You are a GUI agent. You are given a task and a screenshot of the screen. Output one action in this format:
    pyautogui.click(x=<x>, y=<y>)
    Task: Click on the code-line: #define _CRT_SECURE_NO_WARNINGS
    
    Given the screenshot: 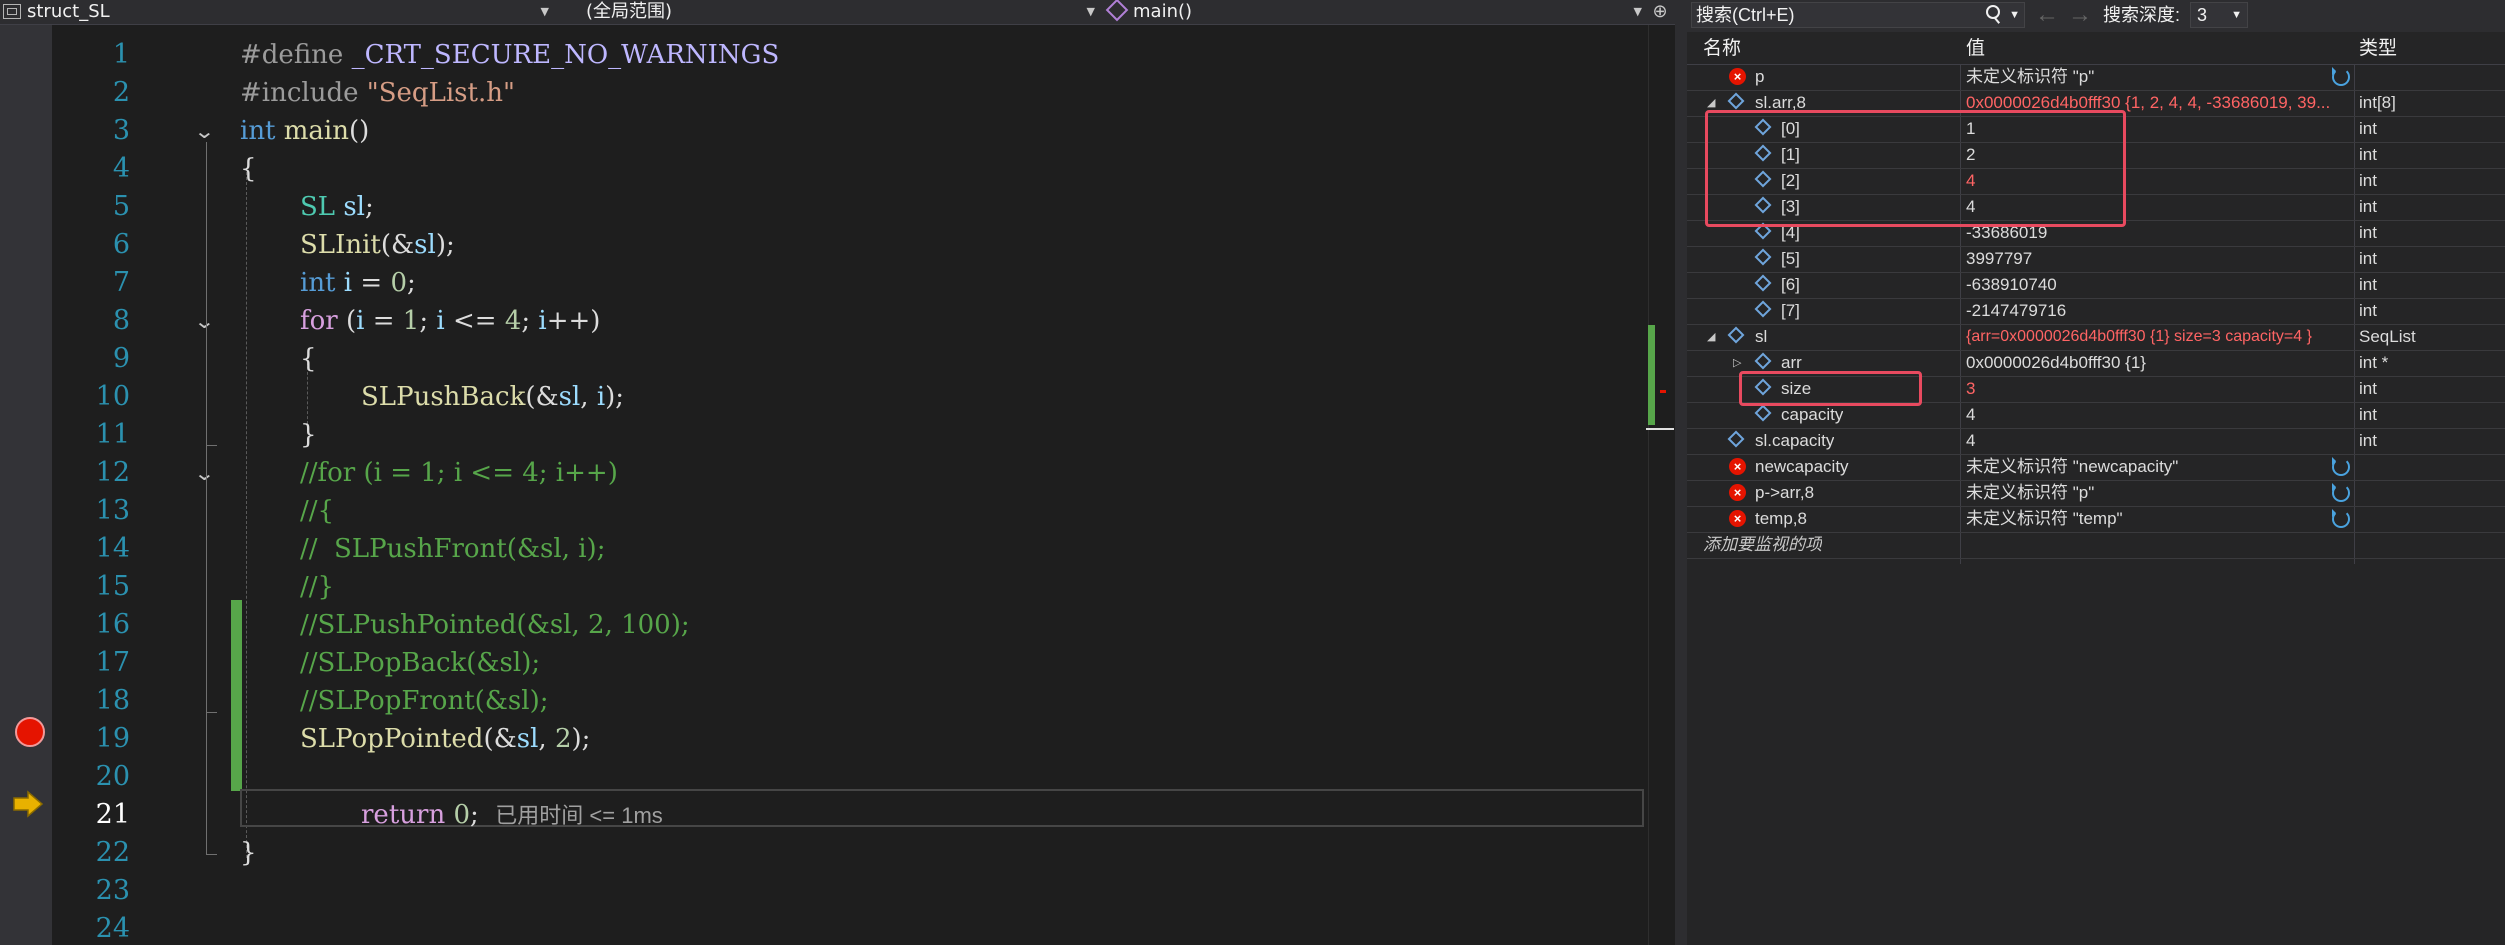 What is the action you would take?
    pyautogui.click(x=510, y=55)
    